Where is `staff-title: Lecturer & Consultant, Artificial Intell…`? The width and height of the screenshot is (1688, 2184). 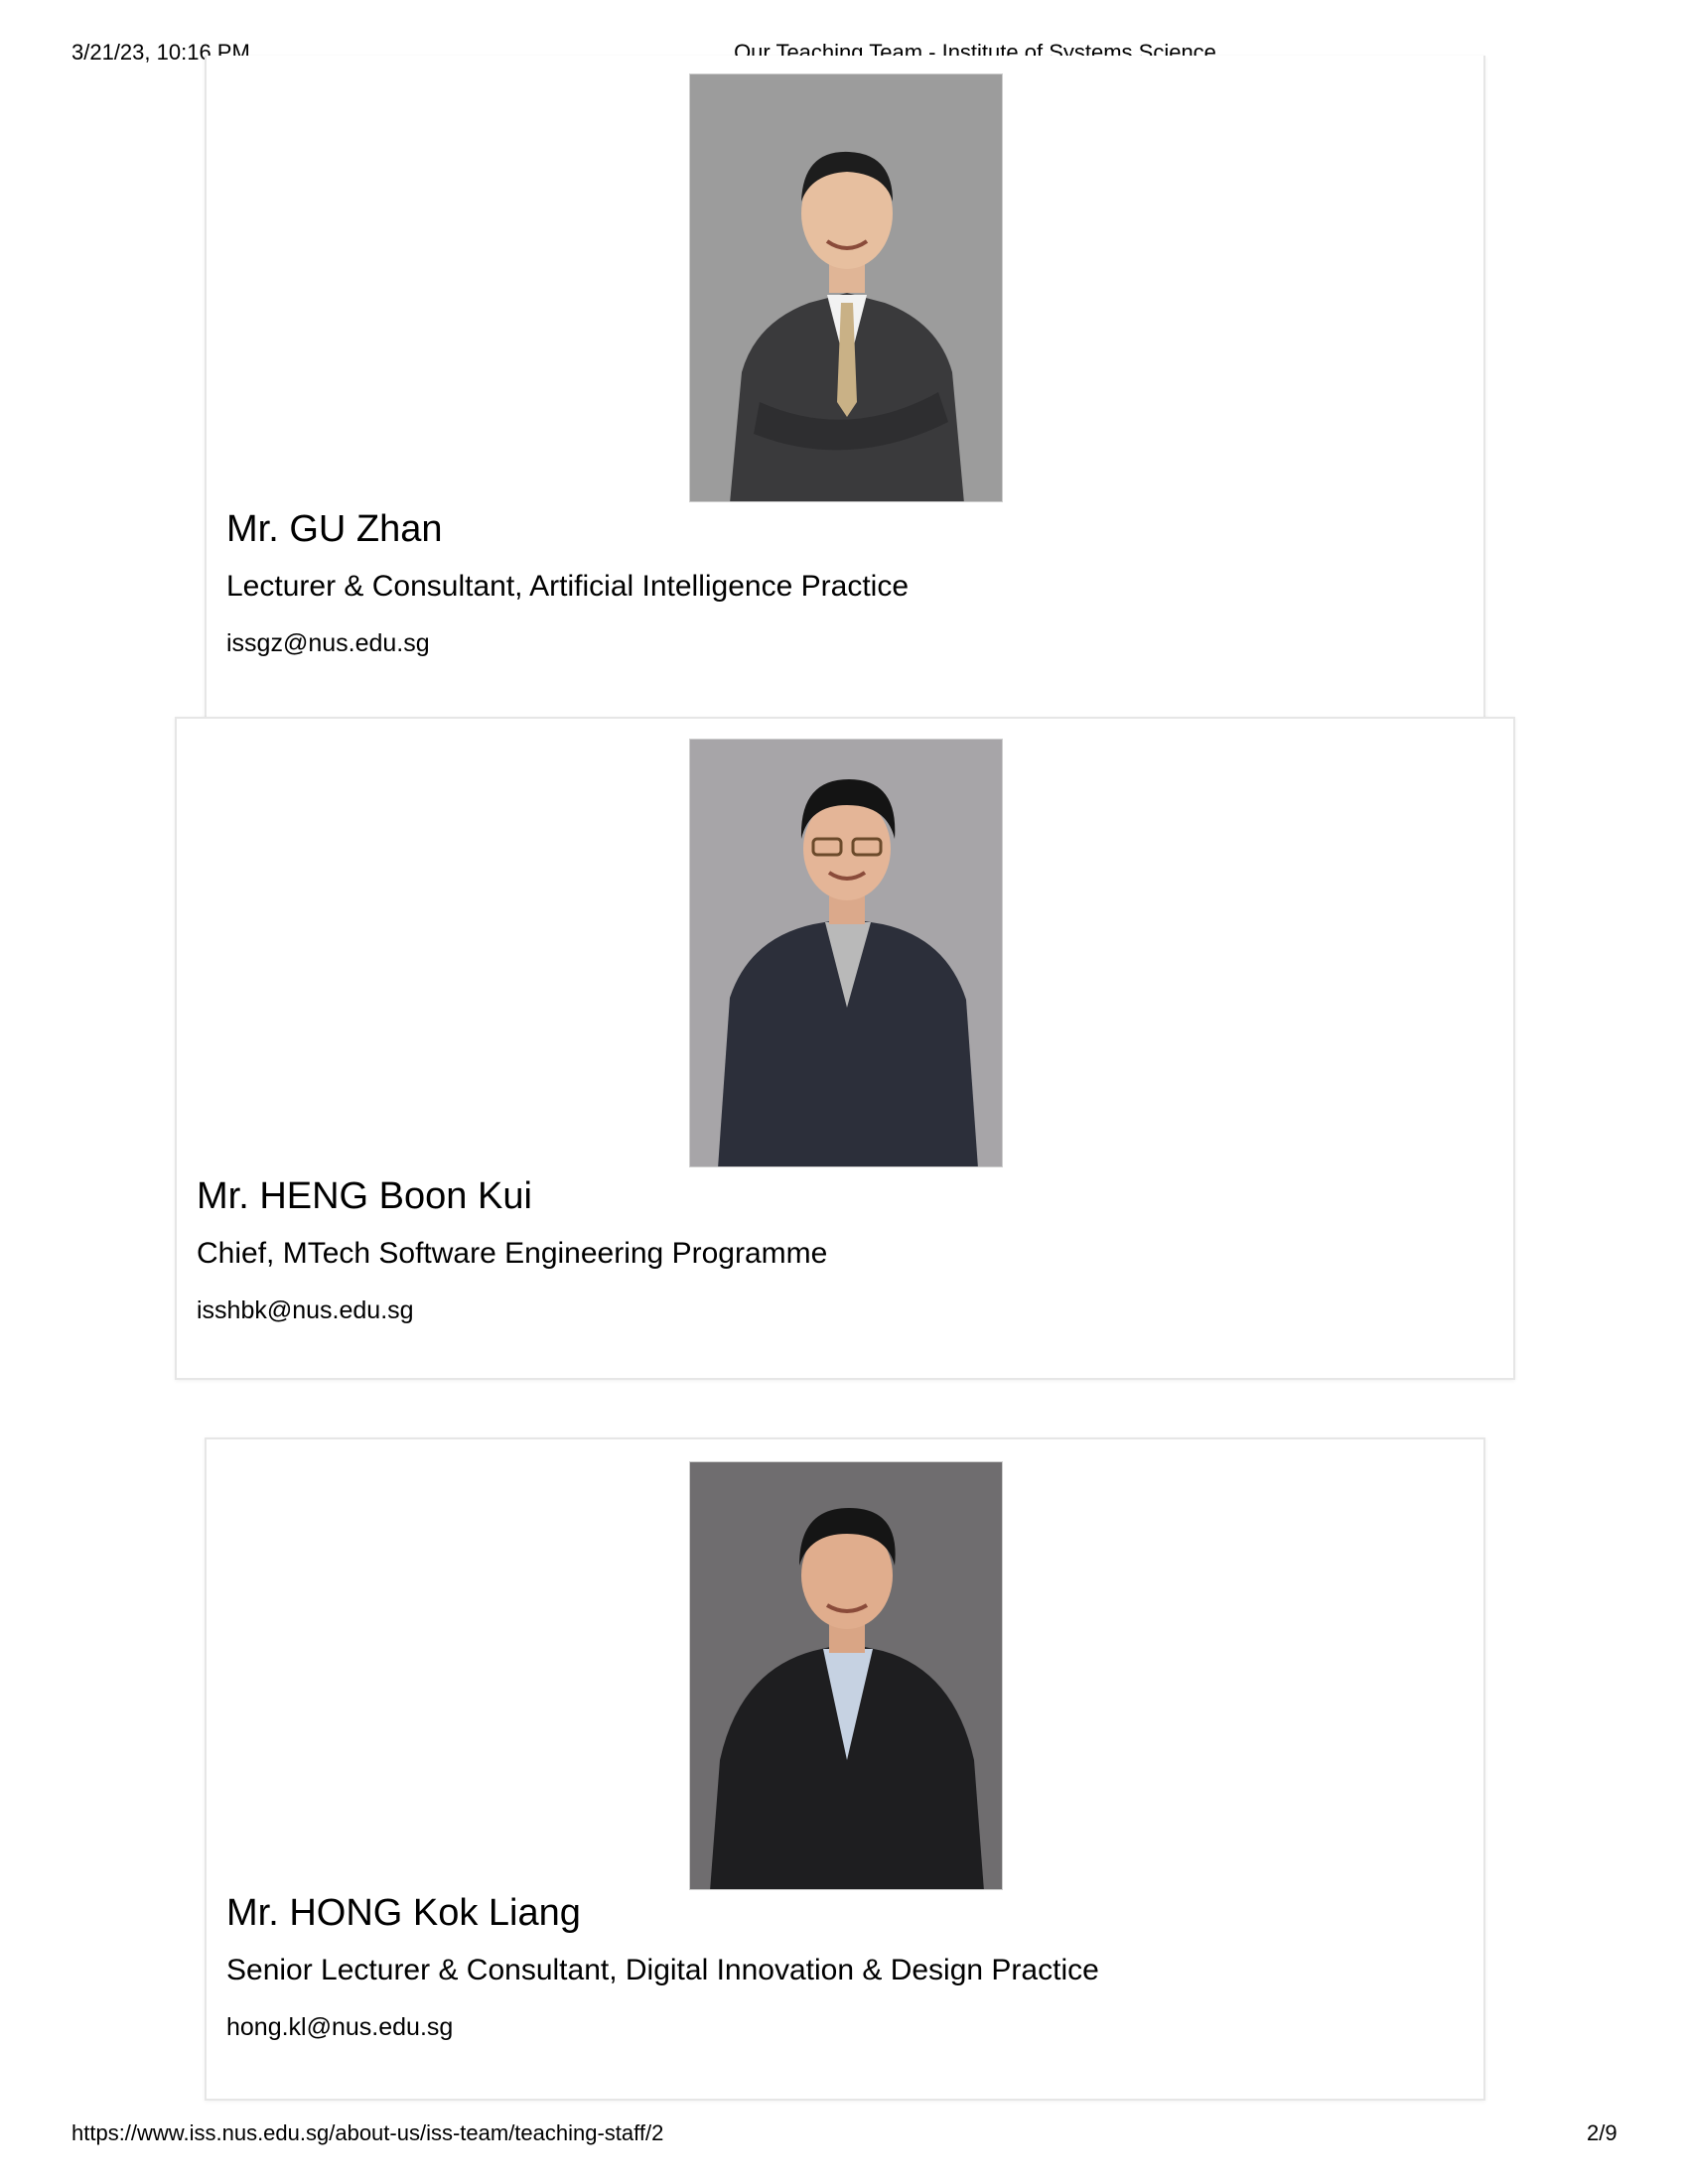
staff-title: Lecturer & Consultant, Artificial Intell… is located at coordinates (567, 586).